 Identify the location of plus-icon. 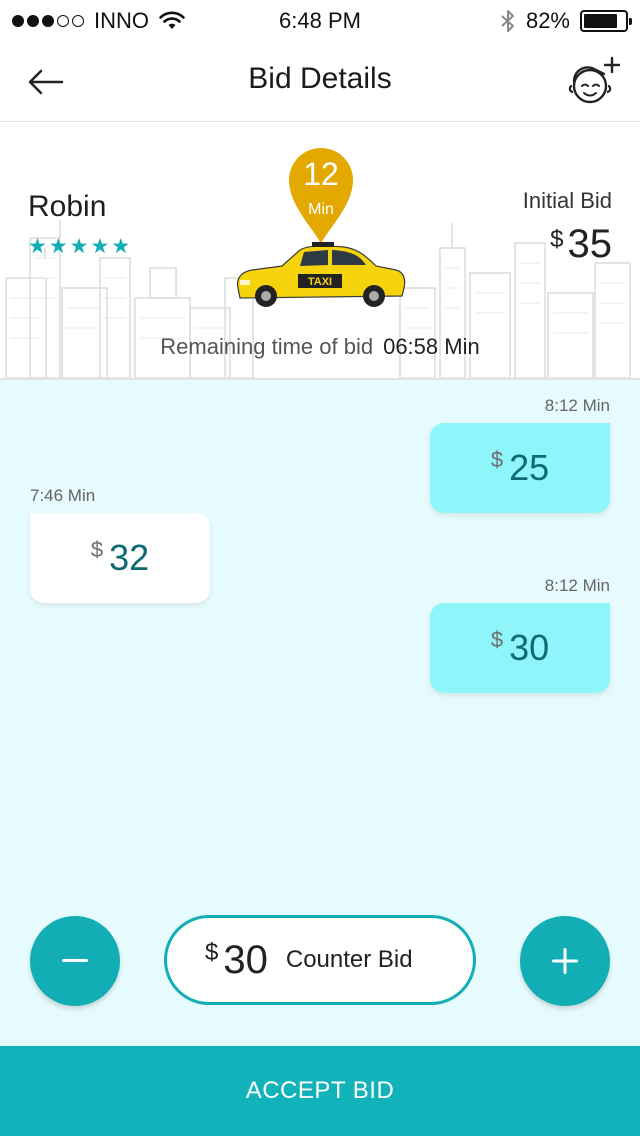
(565, 961).